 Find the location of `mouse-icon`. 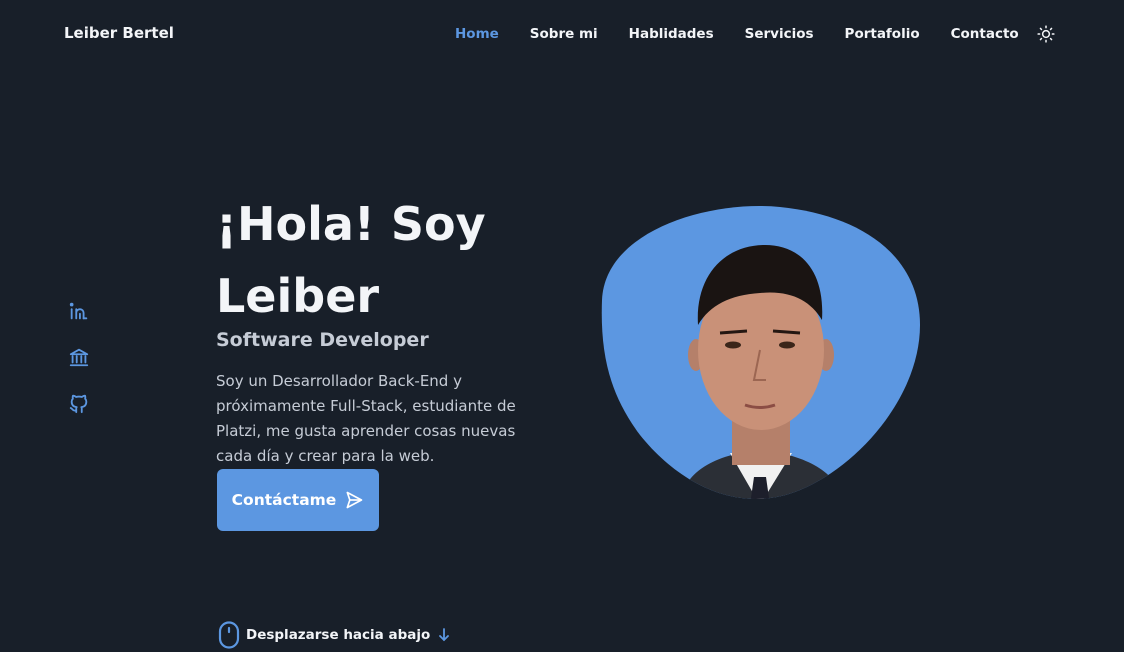

mouse-icon is located at coordinates (229, 635).